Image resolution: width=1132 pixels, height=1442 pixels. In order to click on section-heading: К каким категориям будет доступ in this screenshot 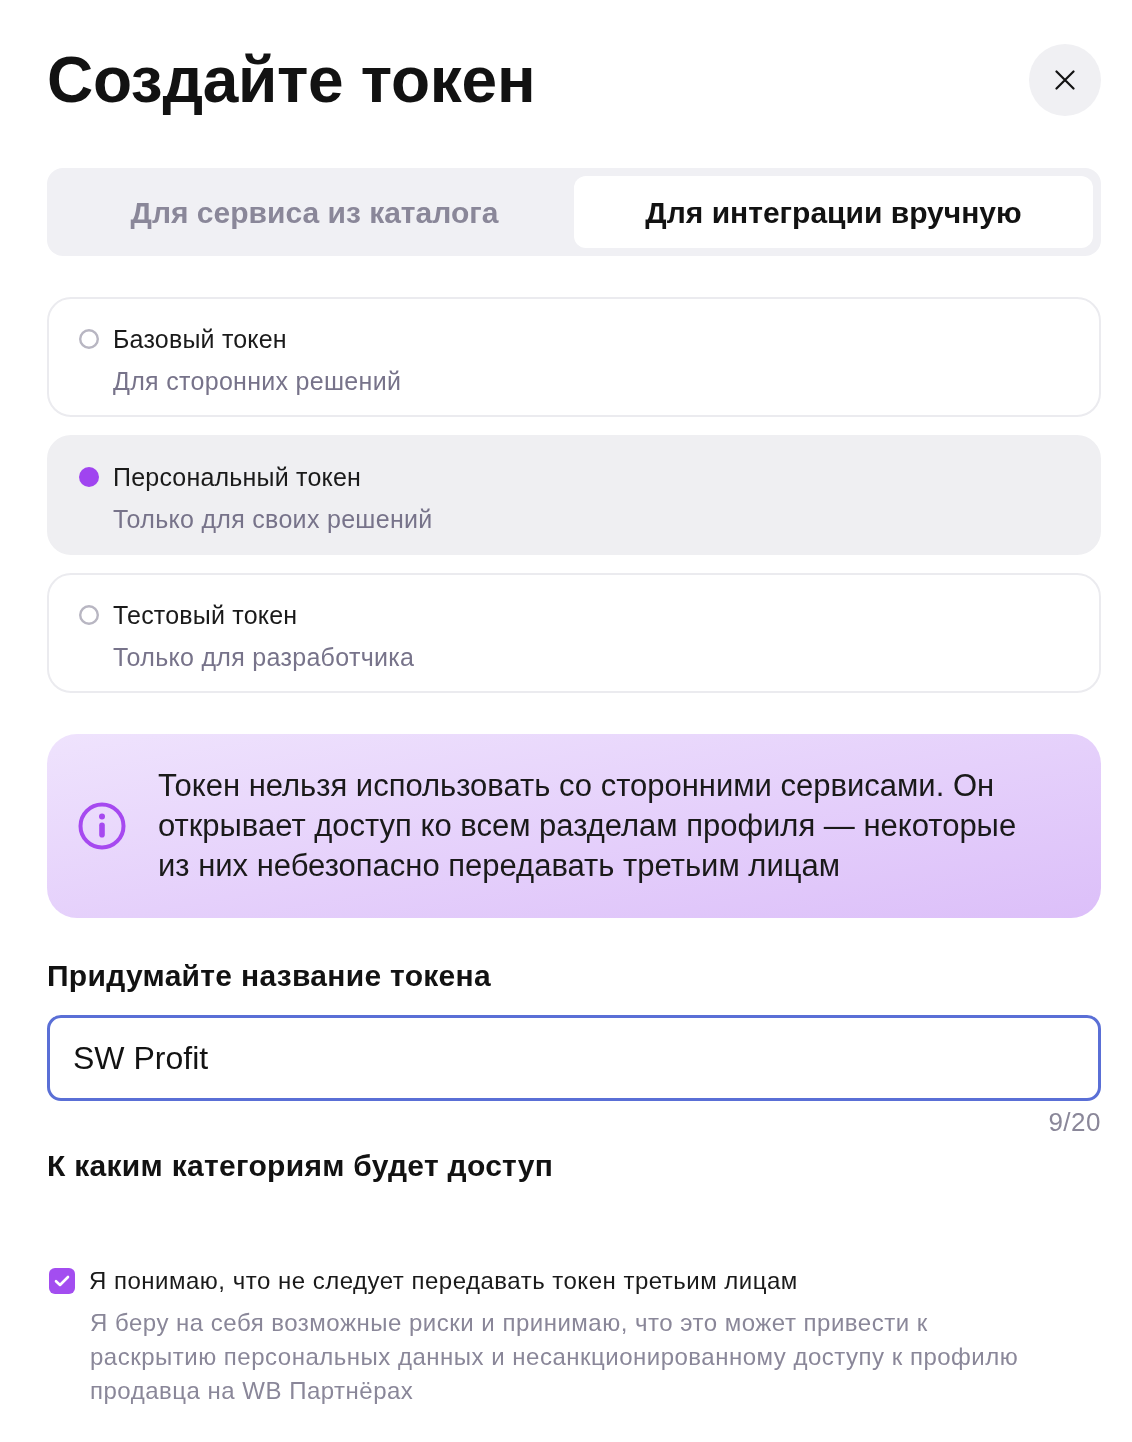, I will do `click(301, 1166)`.